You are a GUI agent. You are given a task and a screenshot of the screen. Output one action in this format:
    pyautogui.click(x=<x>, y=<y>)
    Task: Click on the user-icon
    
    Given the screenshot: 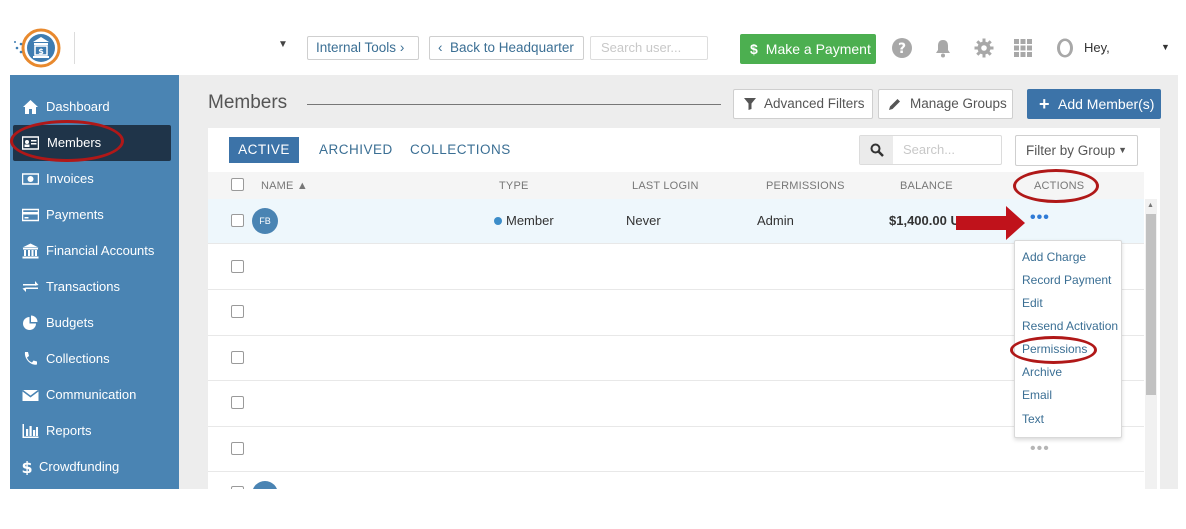 What is the action you would take?
    pyautogui.click(x=1065, y=48)
    